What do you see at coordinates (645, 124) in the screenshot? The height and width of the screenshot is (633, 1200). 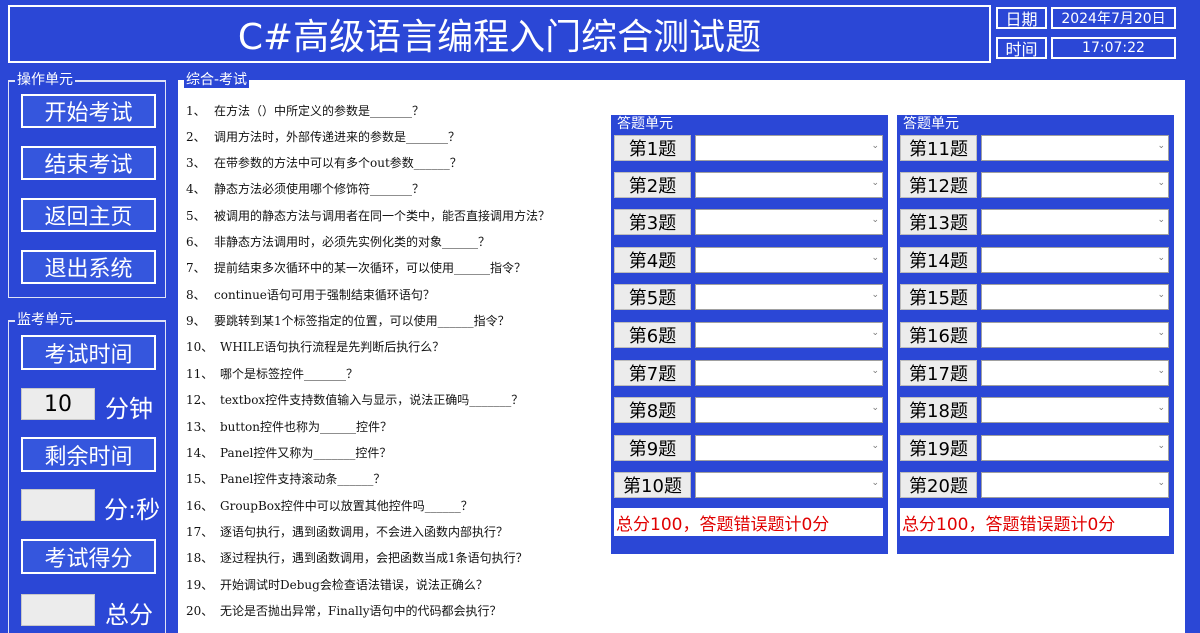 I see `answer-panel-1-title: 答题单元` at bounding box center [645, 124].